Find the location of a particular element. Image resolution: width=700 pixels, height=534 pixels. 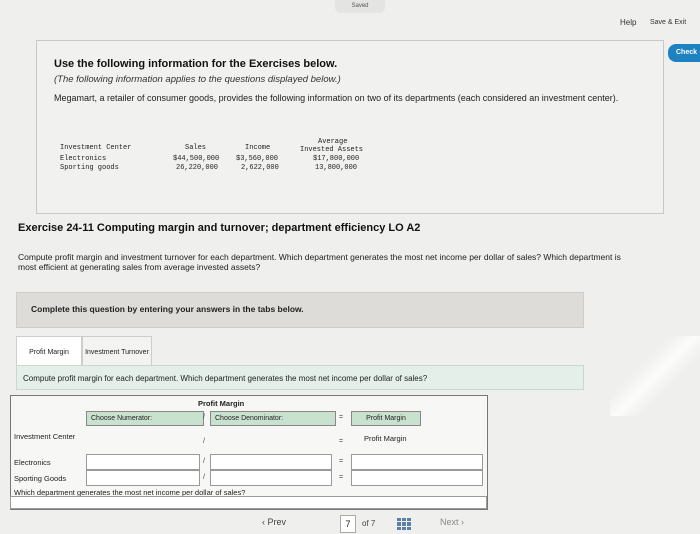

sporting-denominator-input is located at coordinates (271, 478).